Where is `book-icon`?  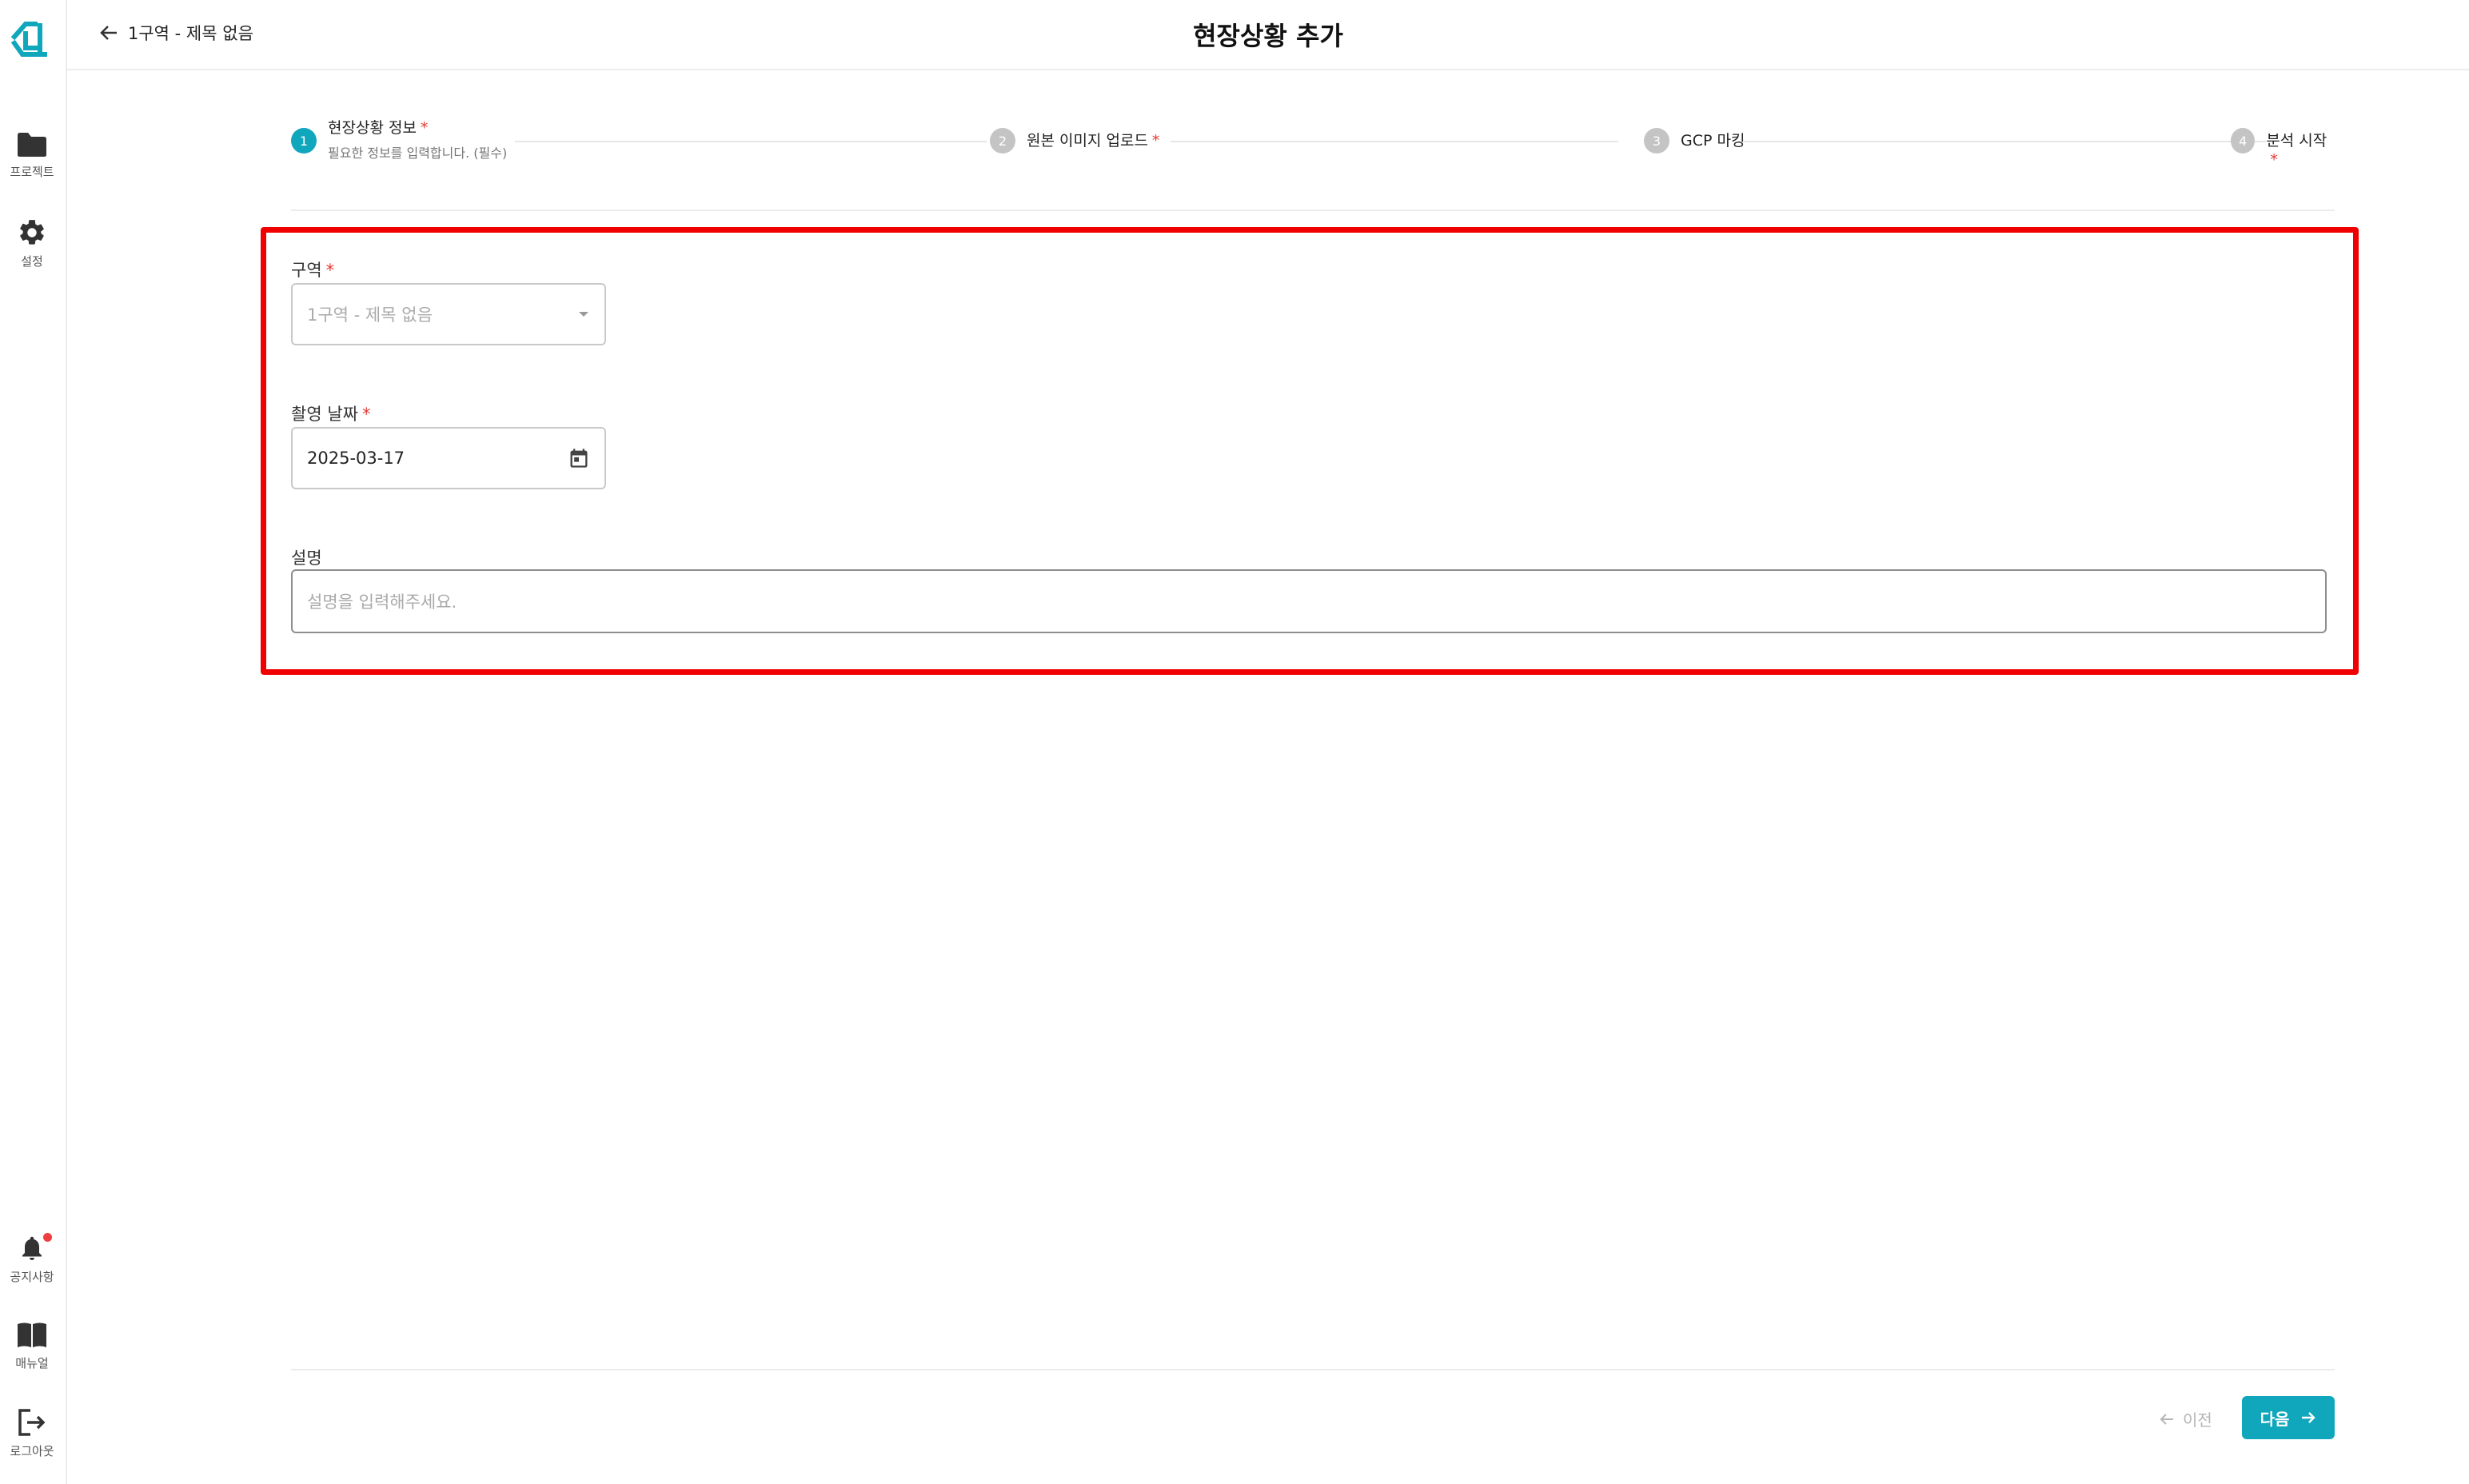
book-icon is located at coordinates (32, 1334).